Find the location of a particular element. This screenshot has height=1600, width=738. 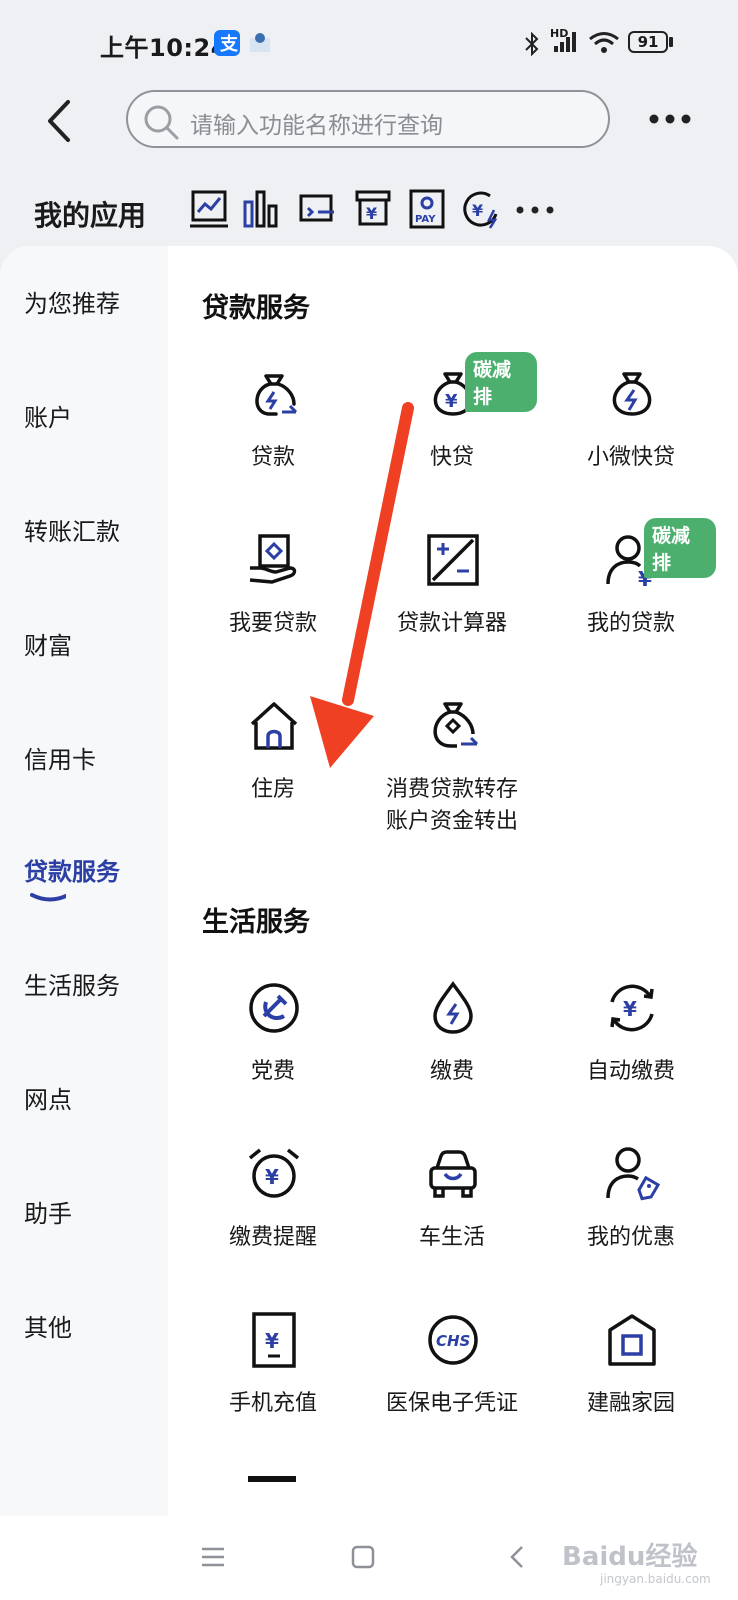

bar-chart-icon is located at coordinates (260, 209).